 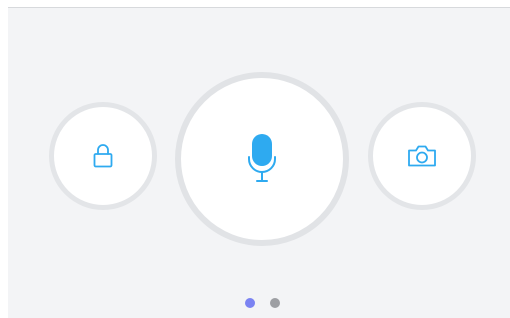 I want to click on lock-button, so click(x=103, y=156).